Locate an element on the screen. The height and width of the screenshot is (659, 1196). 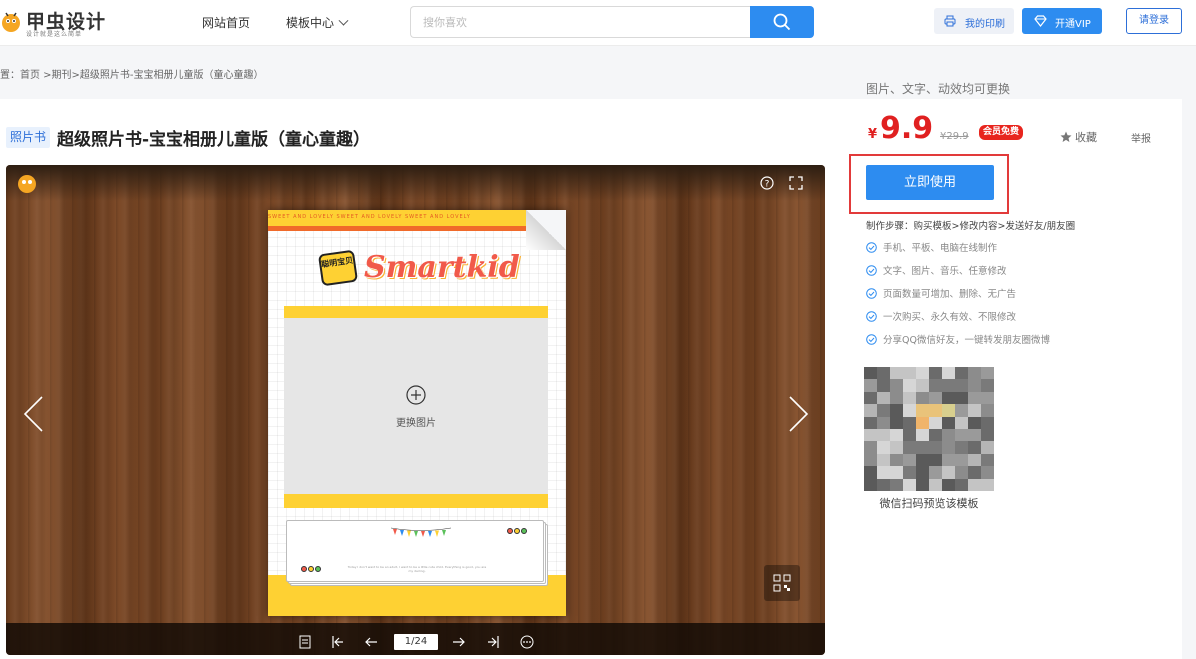
diamond-icon is located at coordinates (1040, 21).